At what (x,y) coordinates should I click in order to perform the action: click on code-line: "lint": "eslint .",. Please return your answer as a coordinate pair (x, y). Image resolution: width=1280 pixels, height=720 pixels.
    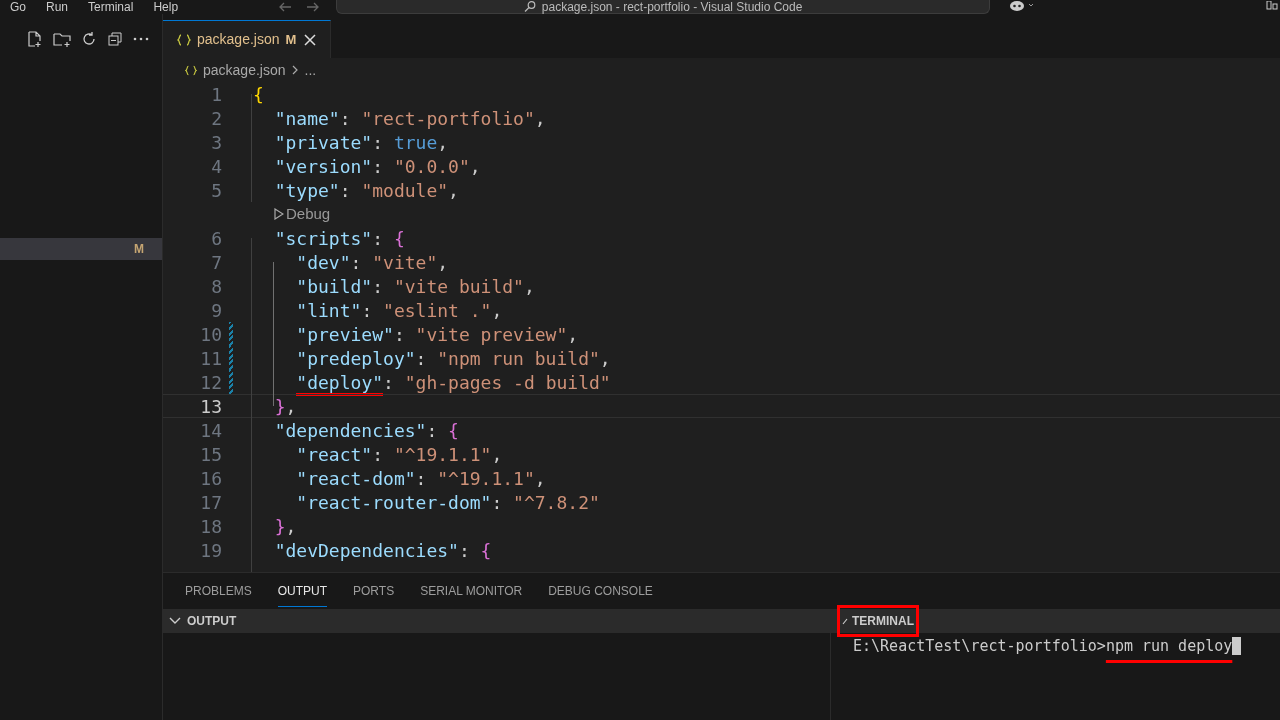
    Looking at the image, I should click on (399, 310).